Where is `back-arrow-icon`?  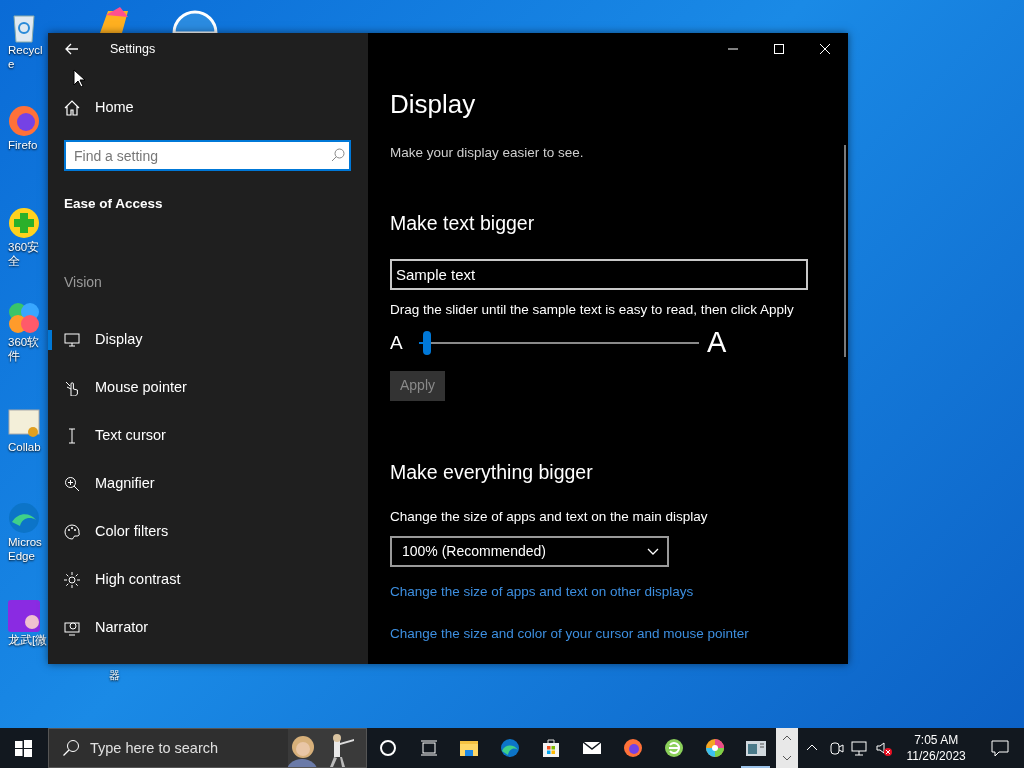
back-arrow-icon is located at coordinates (72, 49).